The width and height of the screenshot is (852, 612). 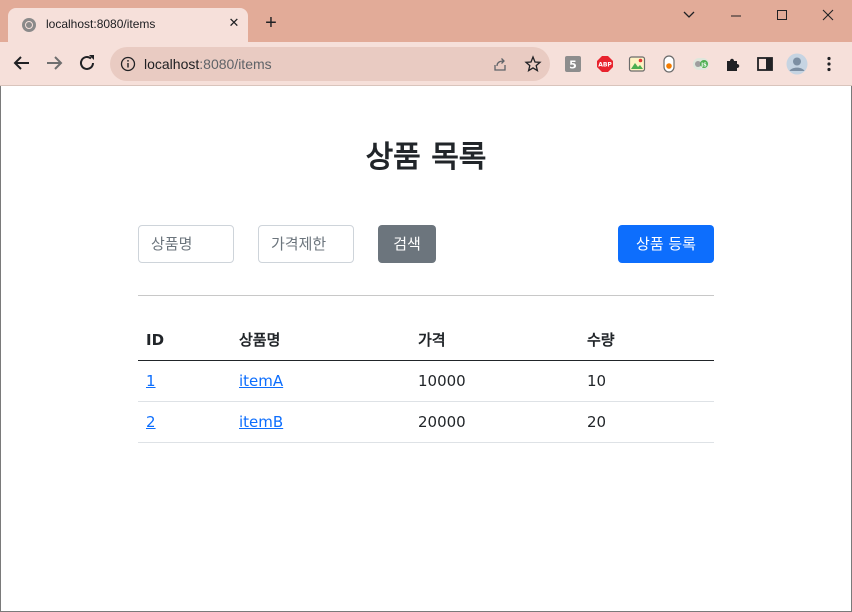 What do you see at coordinates (733, 64) in the screenshot?
I see `puzzle-icon` at bounding box center [733, 64].